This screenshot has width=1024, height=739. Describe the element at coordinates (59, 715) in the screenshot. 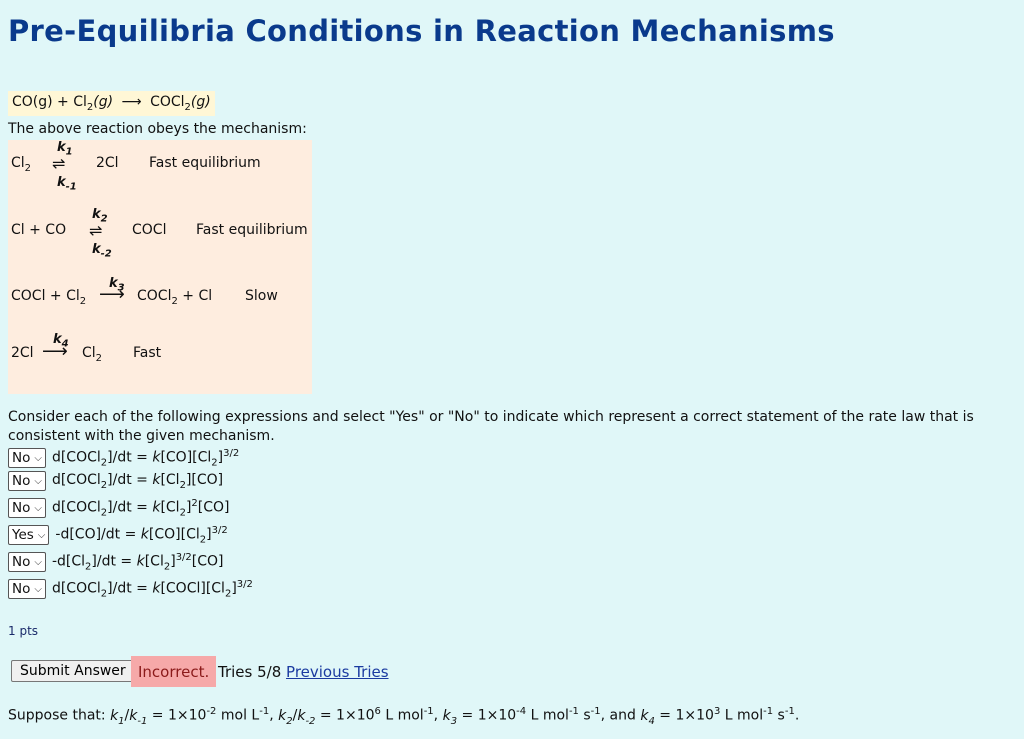

I see `suppose-prefix: Suppose that:` at that location.